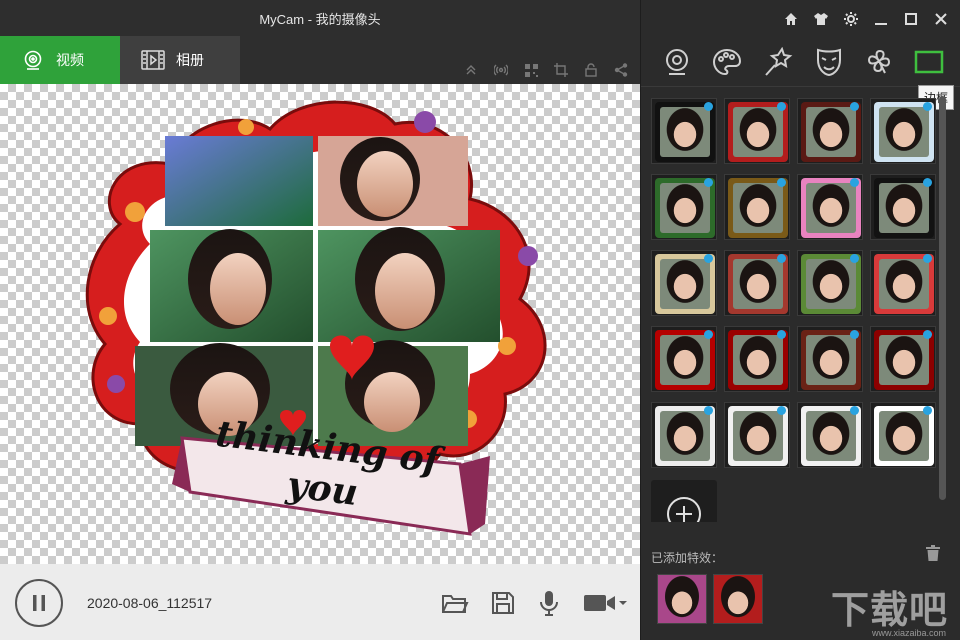 The height and width of the screenshot is (640, 960). I want to click on video-camera-icon, so click(605, 603).